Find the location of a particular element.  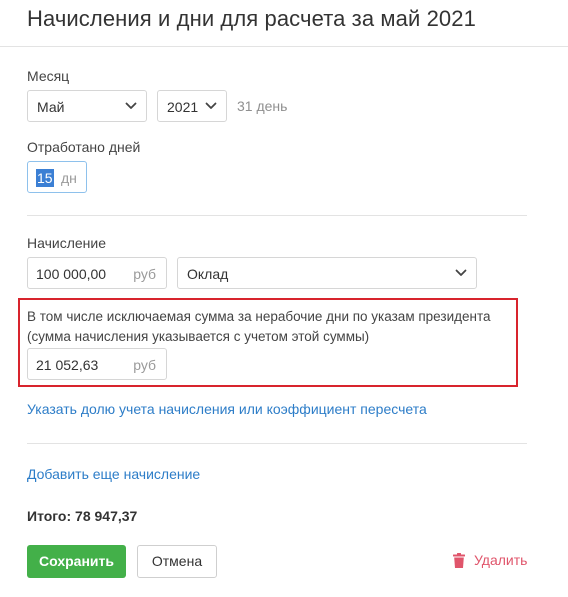

worked-days-label: Отработано дней is located at coordinates (84, 147).